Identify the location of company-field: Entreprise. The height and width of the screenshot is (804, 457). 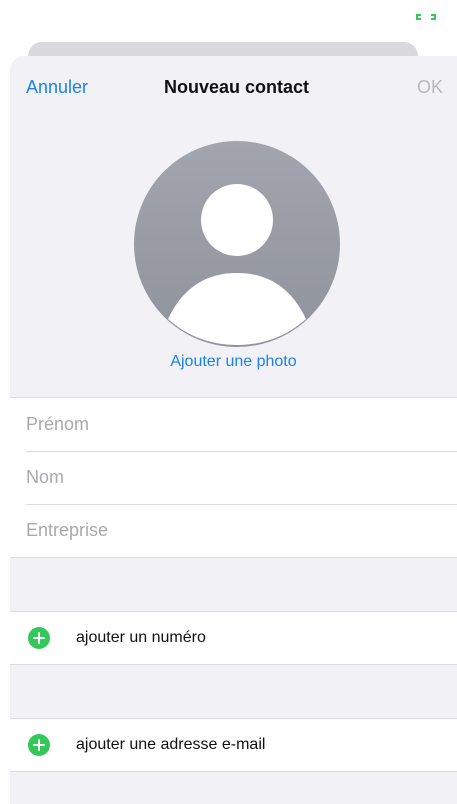
(233, 530).